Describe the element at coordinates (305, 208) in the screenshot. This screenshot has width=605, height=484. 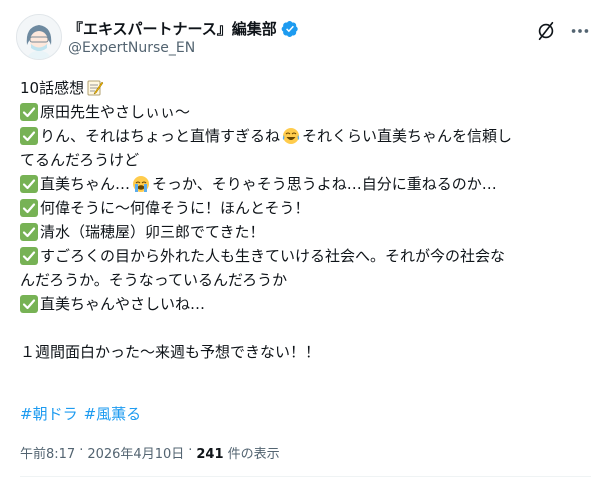
I see `tweet-line: 何偉そうに～何偉そうに！ほんとそう！` at that location.